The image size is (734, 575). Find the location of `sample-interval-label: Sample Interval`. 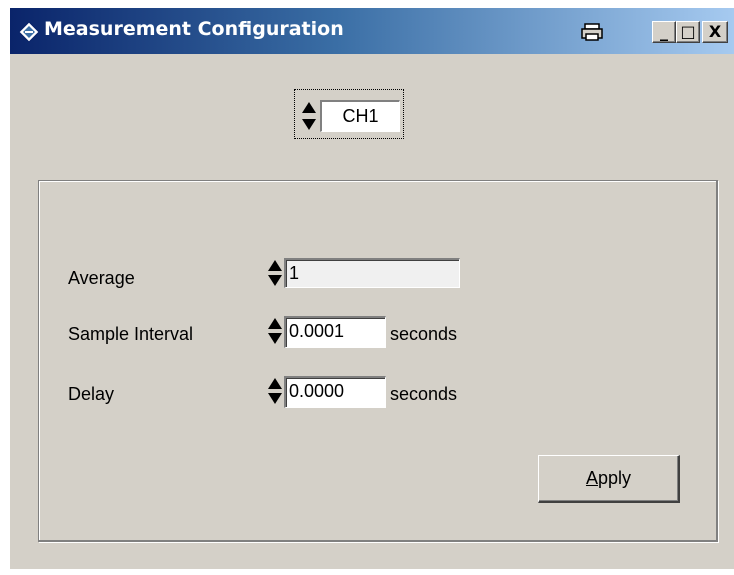

sample-interval-label: Sample Interval is located at coordinates (131, 334).